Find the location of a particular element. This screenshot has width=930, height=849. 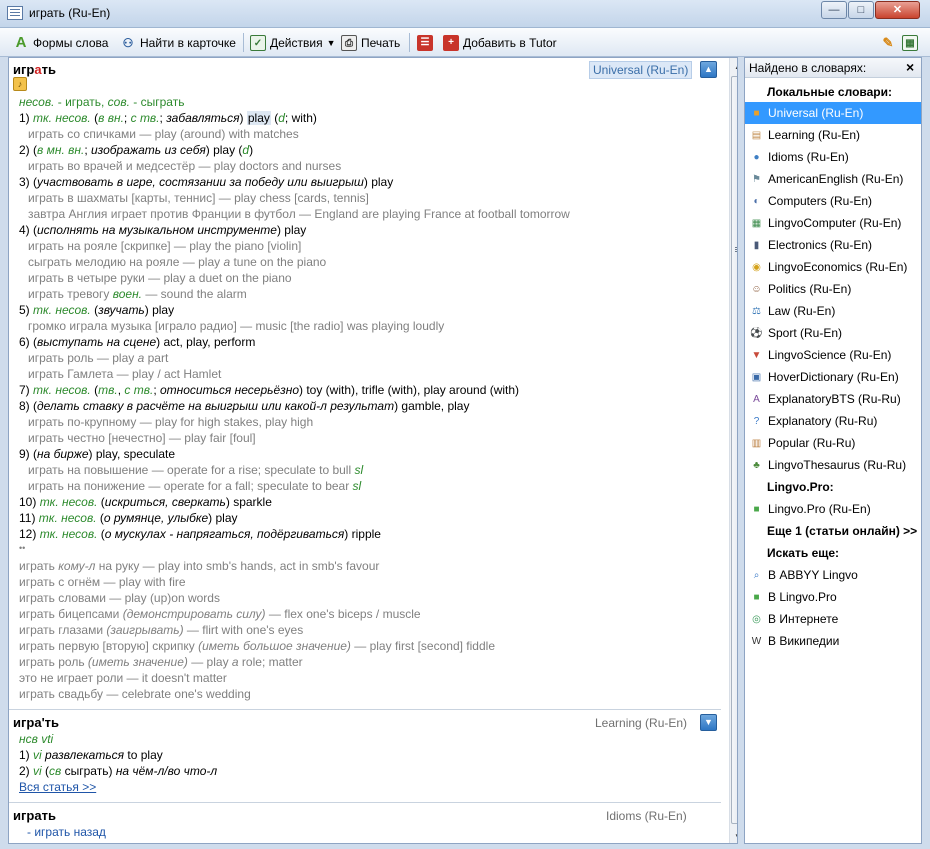

dictionary-item: ⚖ Law (Ru-En) is located at coordinates (833, 311).